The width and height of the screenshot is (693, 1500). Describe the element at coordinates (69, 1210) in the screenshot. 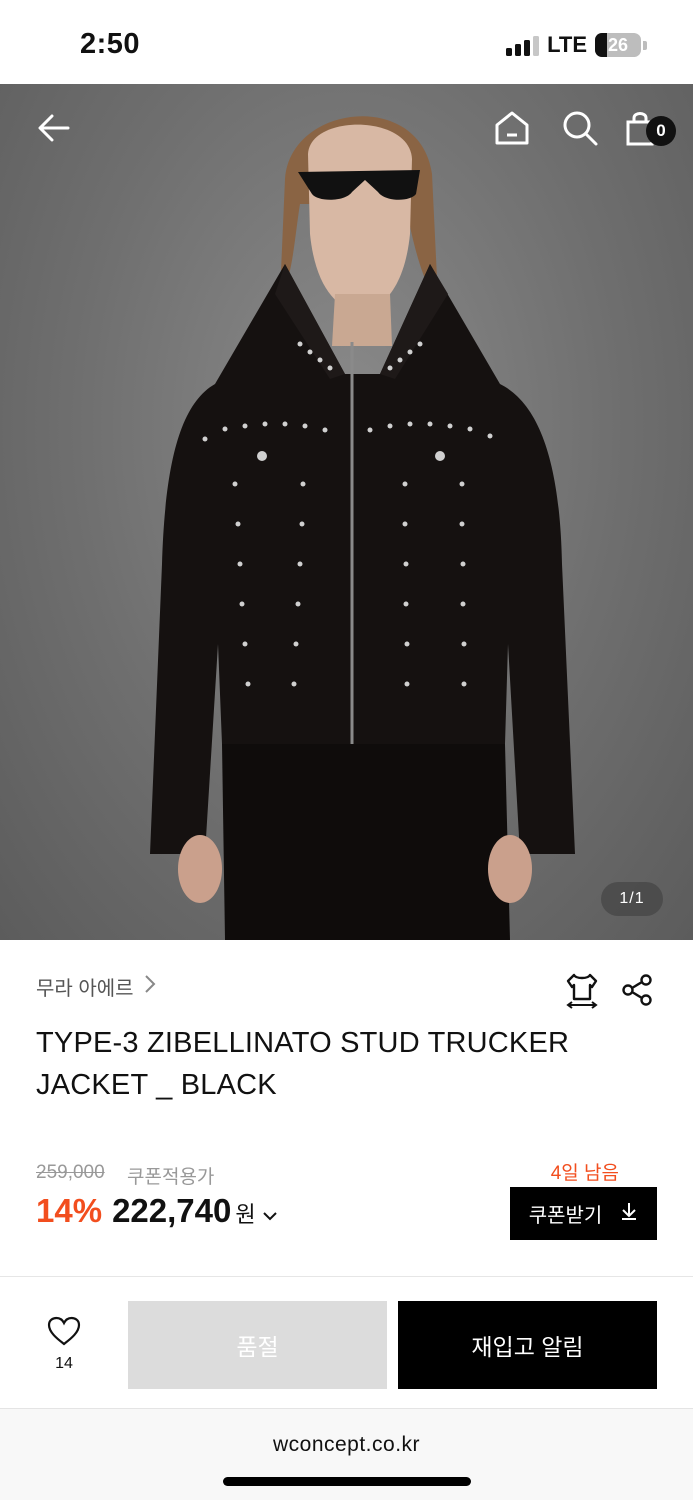

I see `discount-rate: 14%` at that location.